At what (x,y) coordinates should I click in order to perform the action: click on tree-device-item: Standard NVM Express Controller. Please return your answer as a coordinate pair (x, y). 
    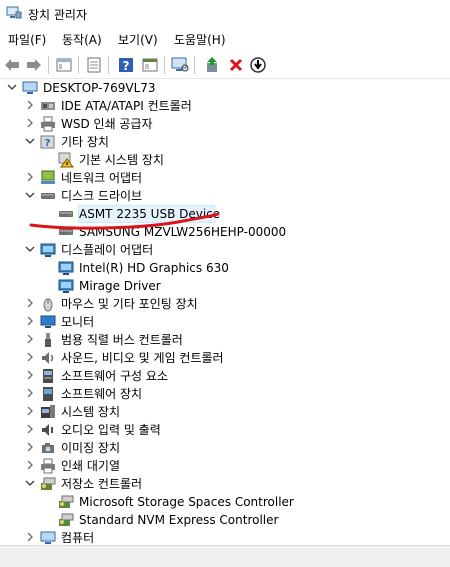
    Looking at the image, I should click on (225, 520).